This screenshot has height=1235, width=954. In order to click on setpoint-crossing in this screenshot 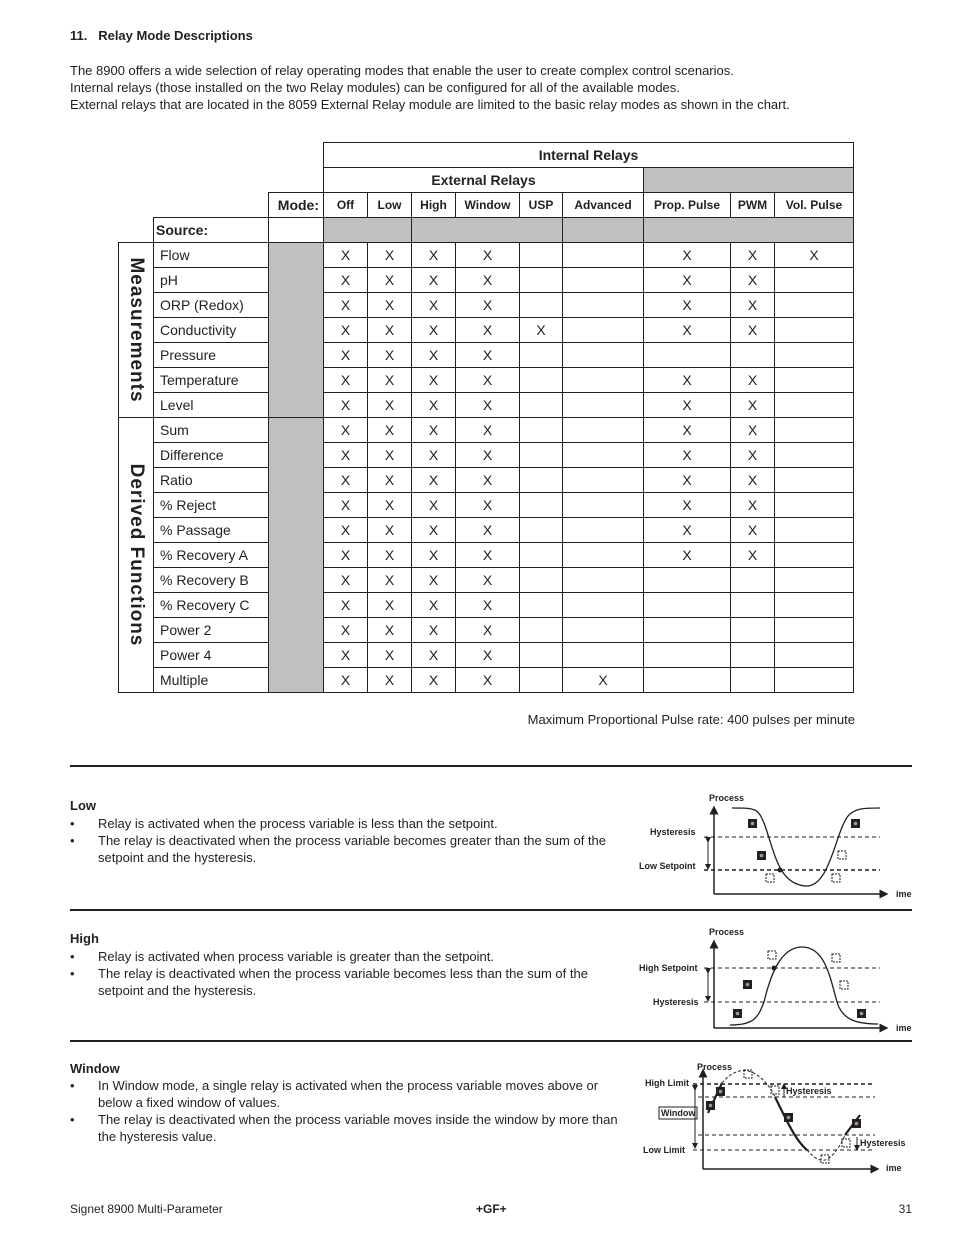, I will do `click(780, 870)`.